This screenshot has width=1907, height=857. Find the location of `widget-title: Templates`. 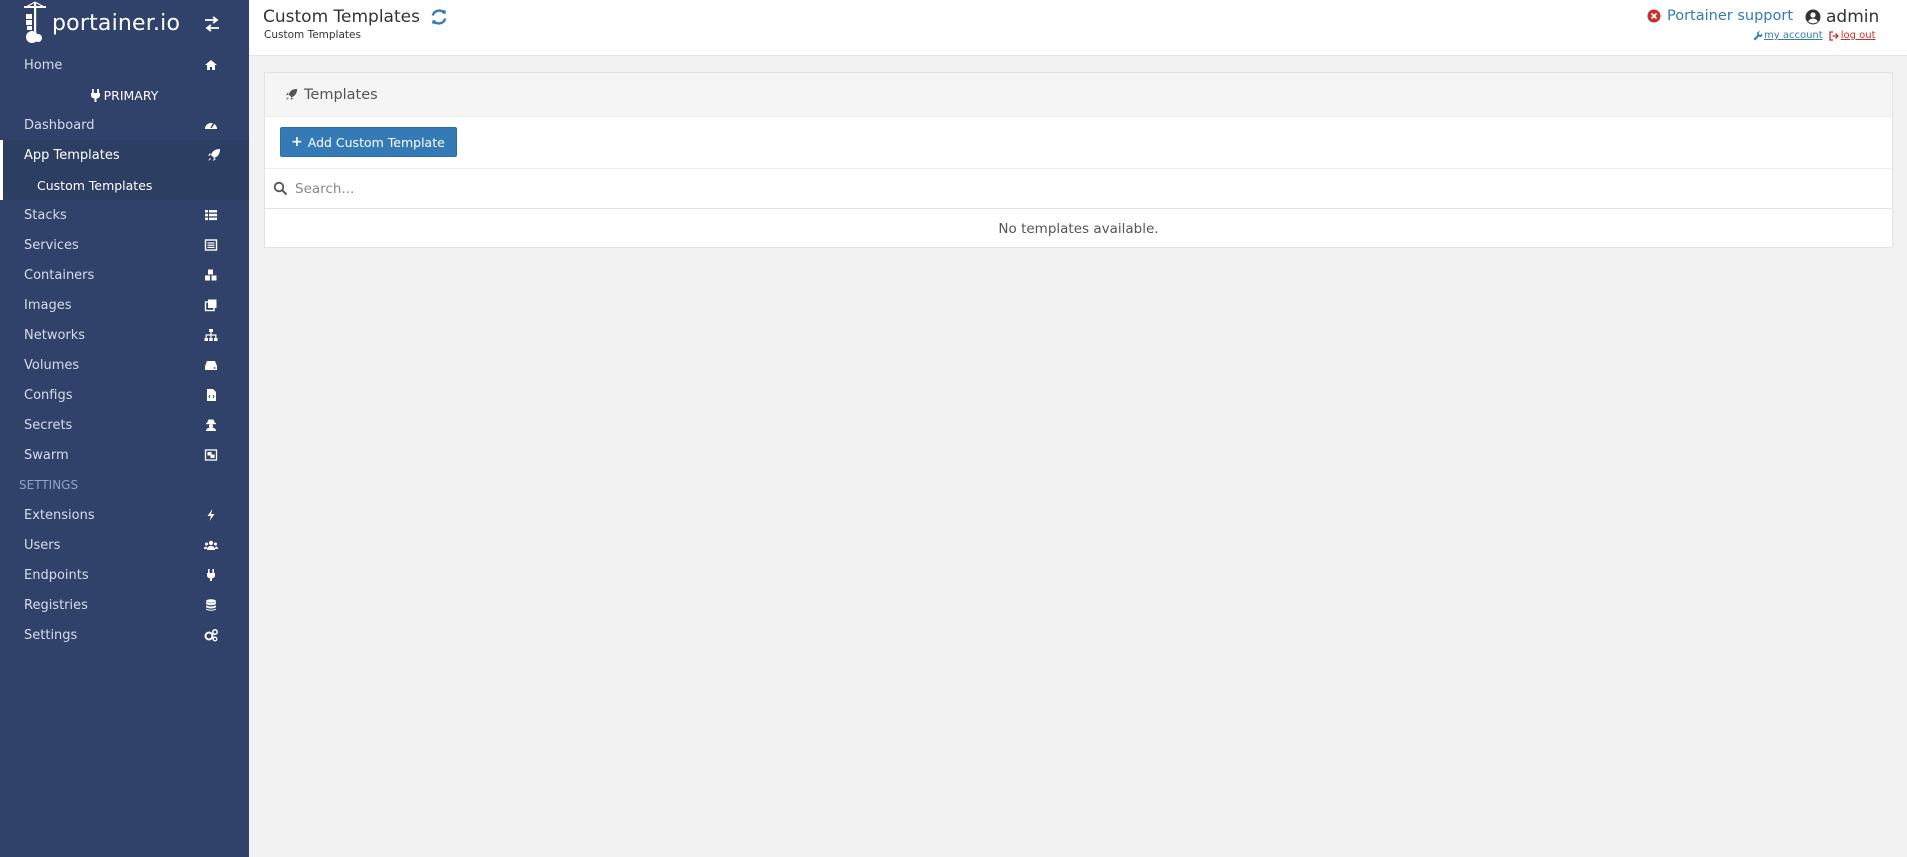

widget-title: Templates is located at coordinates (341, 94).